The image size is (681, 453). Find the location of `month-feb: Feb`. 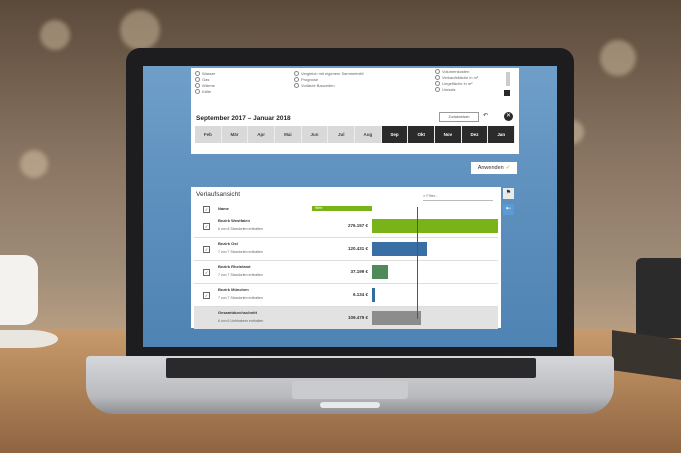

month-feb: Feb is located at coordinates (208, 134).